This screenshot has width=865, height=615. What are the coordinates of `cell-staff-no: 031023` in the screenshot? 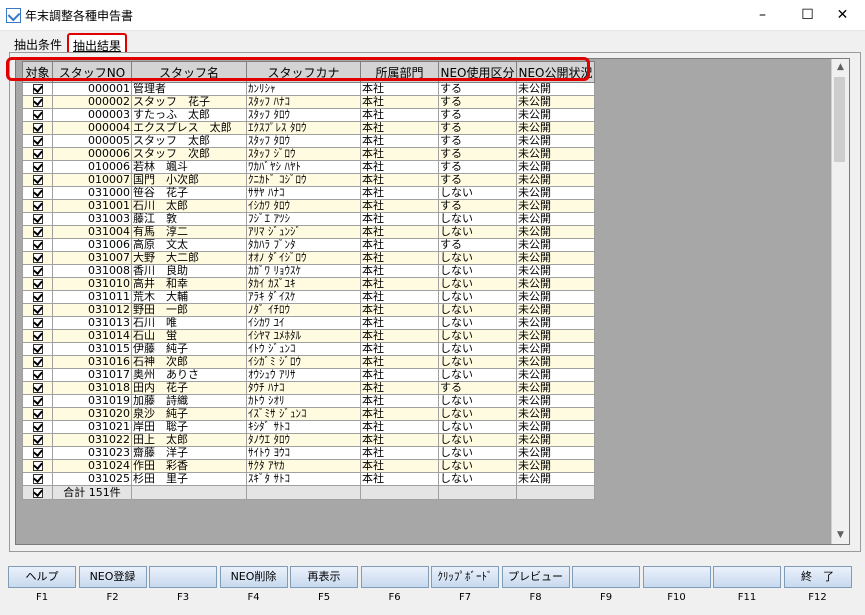 It's located at (92, 453).